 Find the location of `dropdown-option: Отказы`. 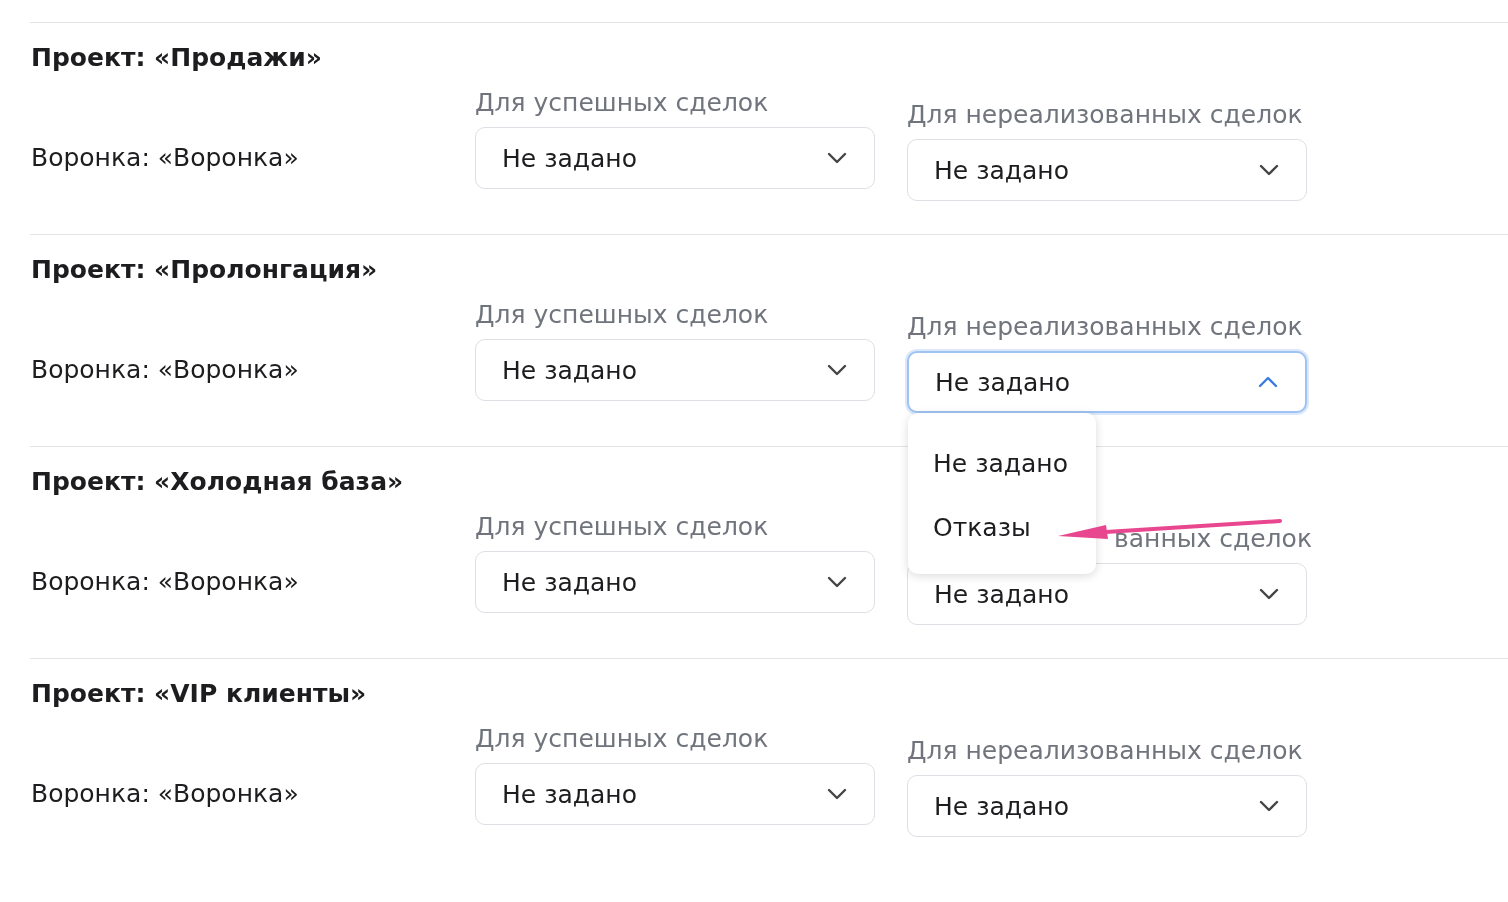

dropdown-option: Отказы is located at coordinates (1002, 527).